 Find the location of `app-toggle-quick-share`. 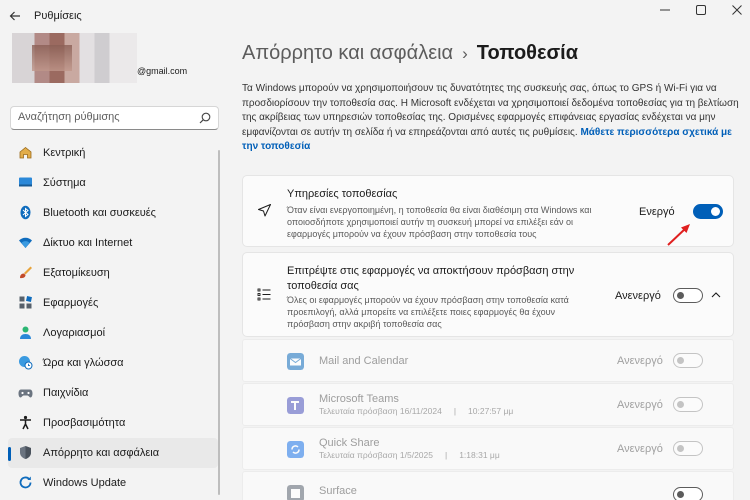

app-toggle-quick-share is located at coordinates (688, 448).